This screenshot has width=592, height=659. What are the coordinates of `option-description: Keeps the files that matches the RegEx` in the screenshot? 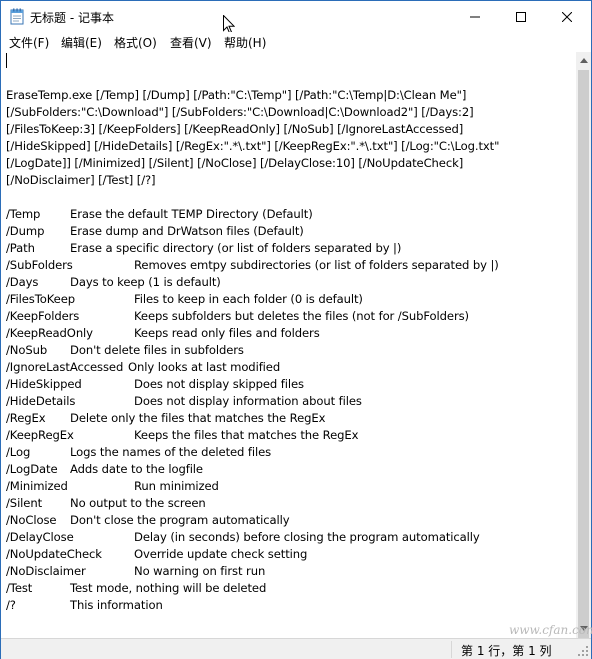 It's located at (246, 435).